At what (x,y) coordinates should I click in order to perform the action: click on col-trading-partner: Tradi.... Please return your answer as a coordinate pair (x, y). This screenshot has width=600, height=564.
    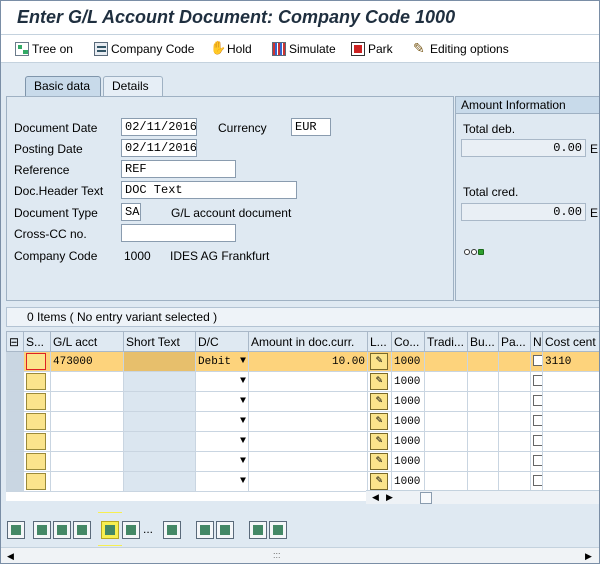
    Looking at the image, I should click on (446, 341).